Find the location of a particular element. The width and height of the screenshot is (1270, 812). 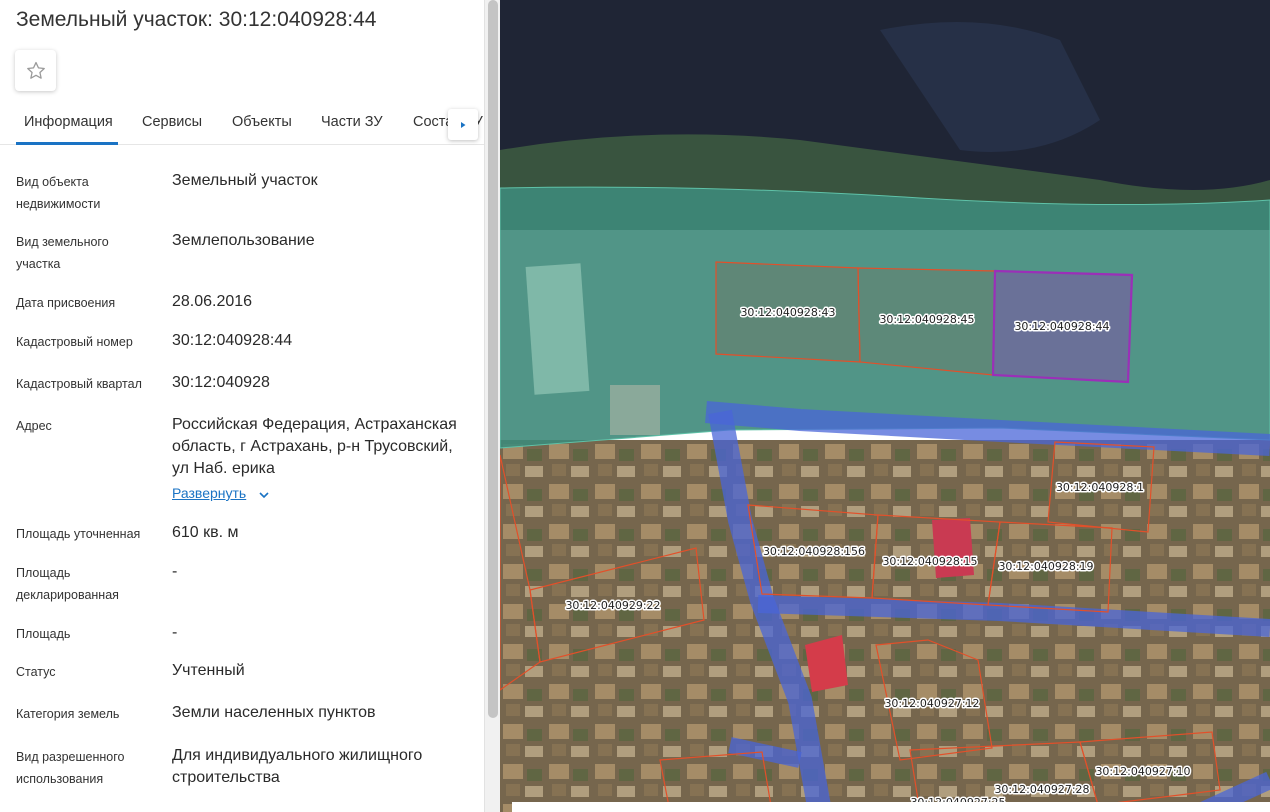

field-value-land-type: Землепользование is located at coordinates (243, 240).